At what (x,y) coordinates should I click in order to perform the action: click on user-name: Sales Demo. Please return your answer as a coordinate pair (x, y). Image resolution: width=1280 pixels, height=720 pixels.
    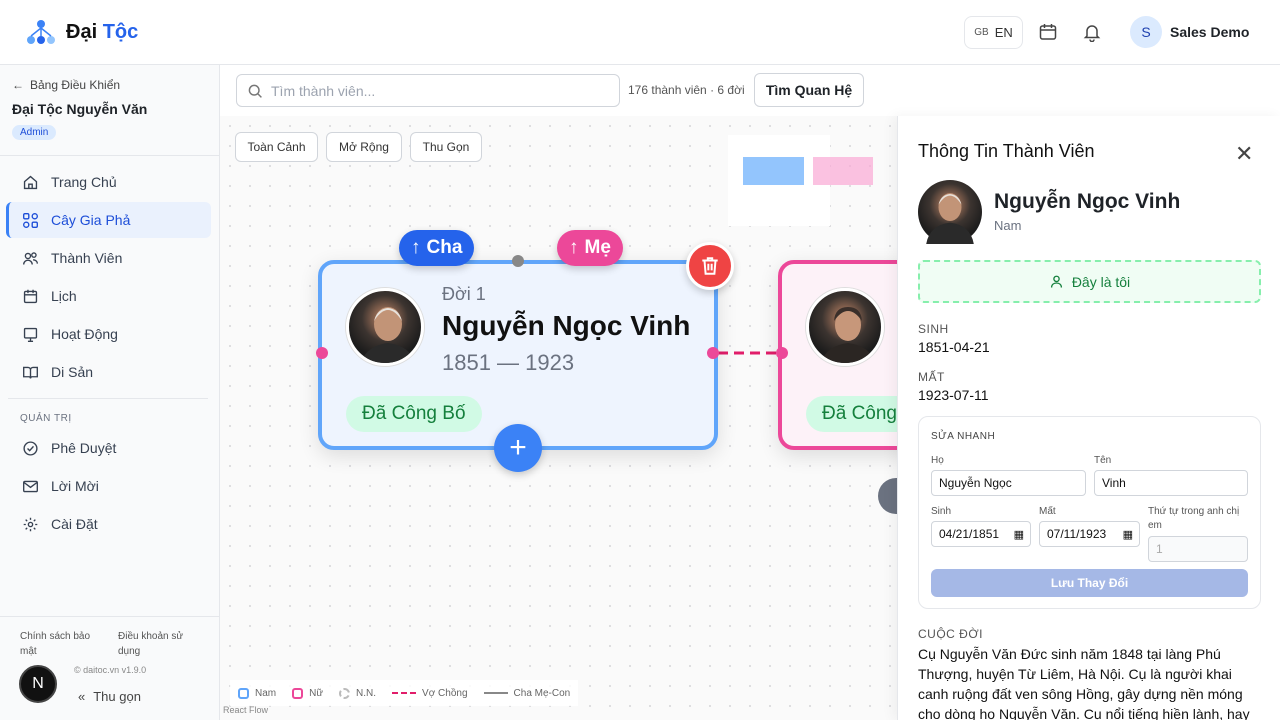
    Looking at the image, I should click on (1210, 32).